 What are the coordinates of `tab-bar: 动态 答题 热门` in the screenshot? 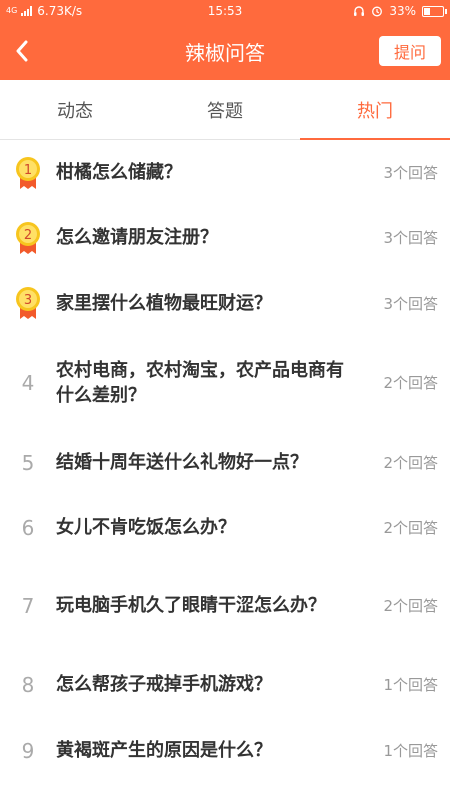 It's located at (225, 110).